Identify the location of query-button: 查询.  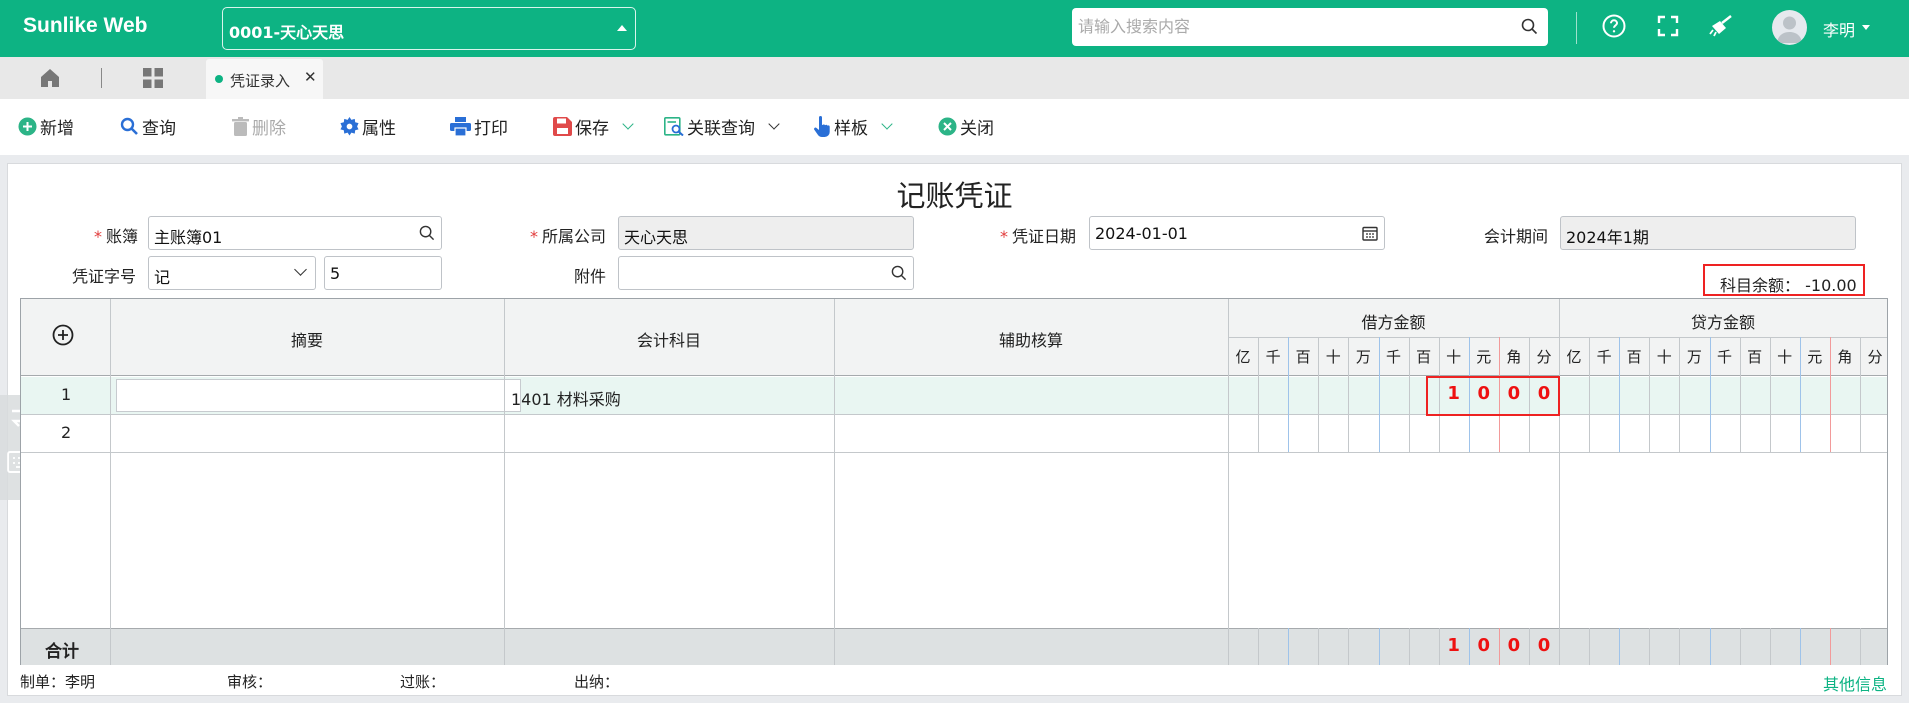
(148, 126).